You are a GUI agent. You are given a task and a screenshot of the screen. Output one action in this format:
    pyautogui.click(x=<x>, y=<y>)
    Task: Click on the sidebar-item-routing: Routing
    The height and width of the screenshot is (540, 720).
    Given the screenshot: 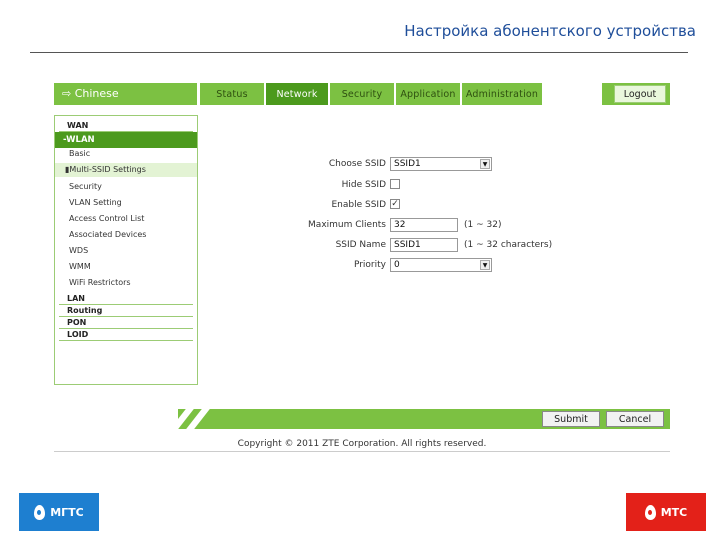 What is the action you would take?
    pyautogui.click(x=126, y=311)
    